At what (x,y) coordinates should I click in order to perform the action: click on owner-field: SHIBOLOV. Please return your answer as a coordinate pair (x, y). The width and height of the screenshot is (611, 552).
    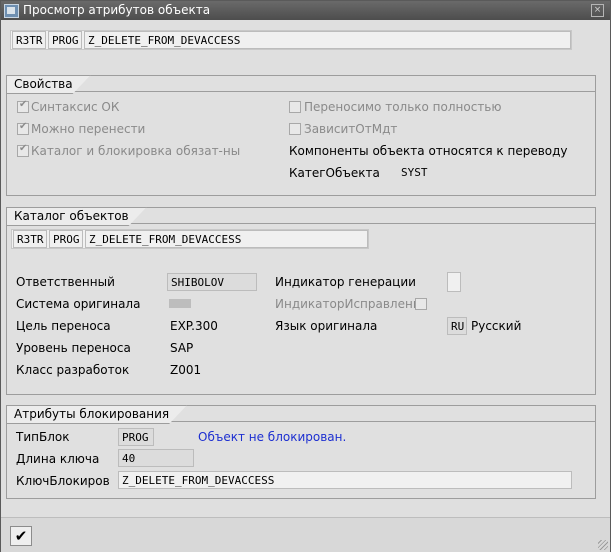
    Looking at the image, I should click on (212, 282).